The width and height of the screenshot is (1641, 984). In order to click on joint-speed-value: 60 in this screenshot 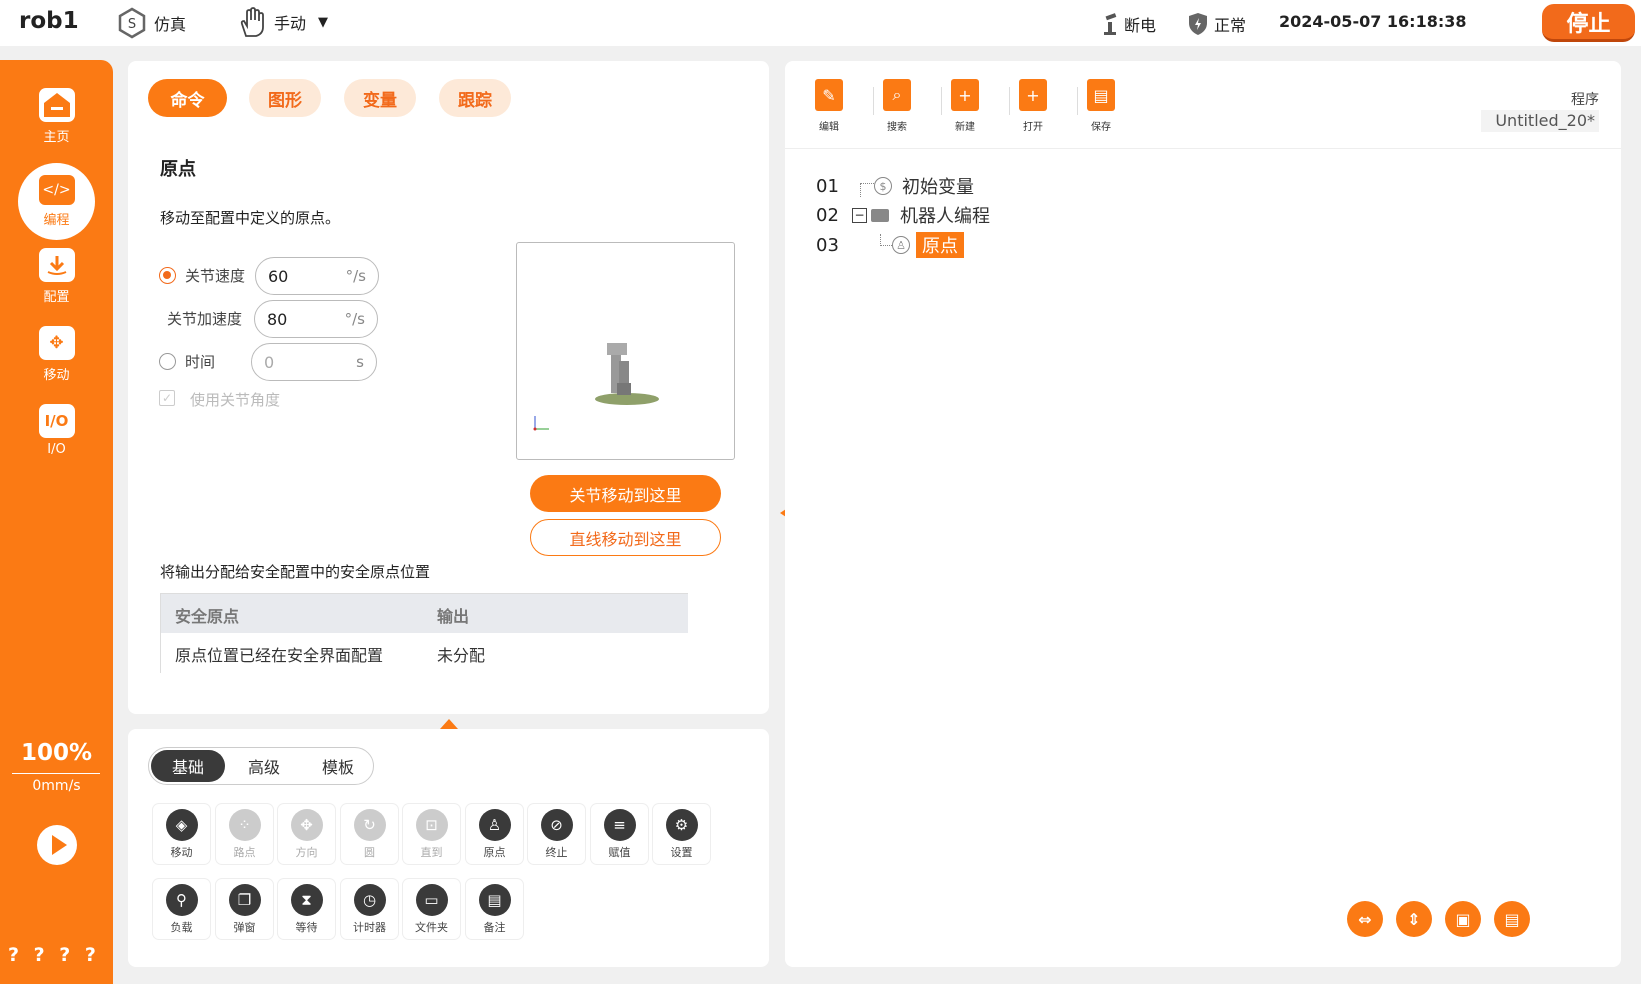, I will do `click(278, 276)`.